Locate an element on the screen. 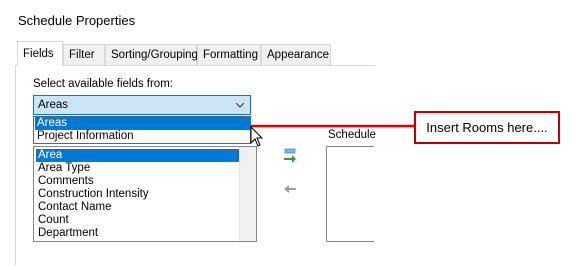 The width and height of the screenshot is (586, 268). list-item: Area Type is located at coordinates (139, 168).